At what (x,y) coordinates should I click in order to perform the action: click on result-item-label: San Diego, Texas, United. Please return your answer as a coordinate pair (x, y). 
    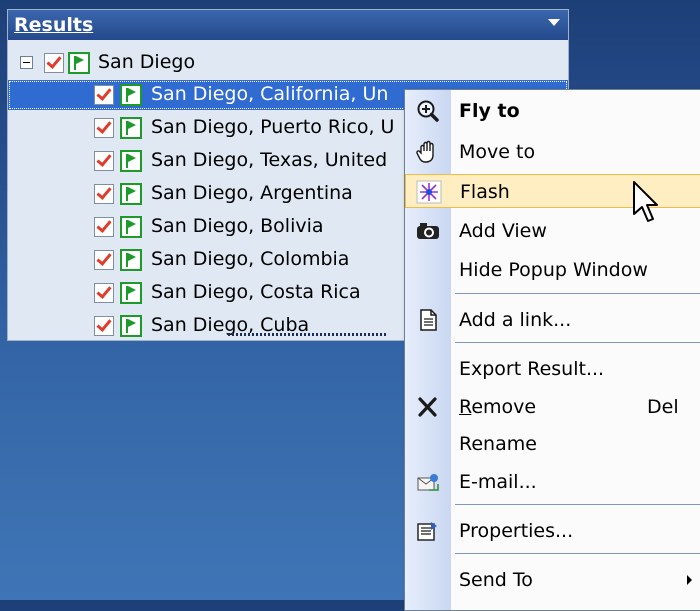
    Looking at the image, I should click on (269, 160).